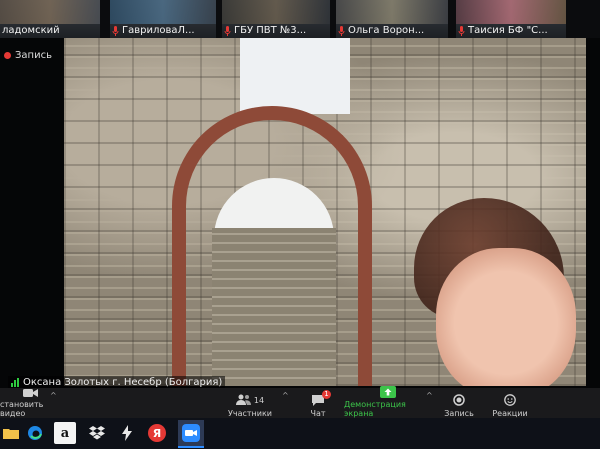 The image size is (600, 449). What do you see at coordinates (7, 55) in the screenshot?
I see `record-dot-icon` at bounding box center [7, 55].